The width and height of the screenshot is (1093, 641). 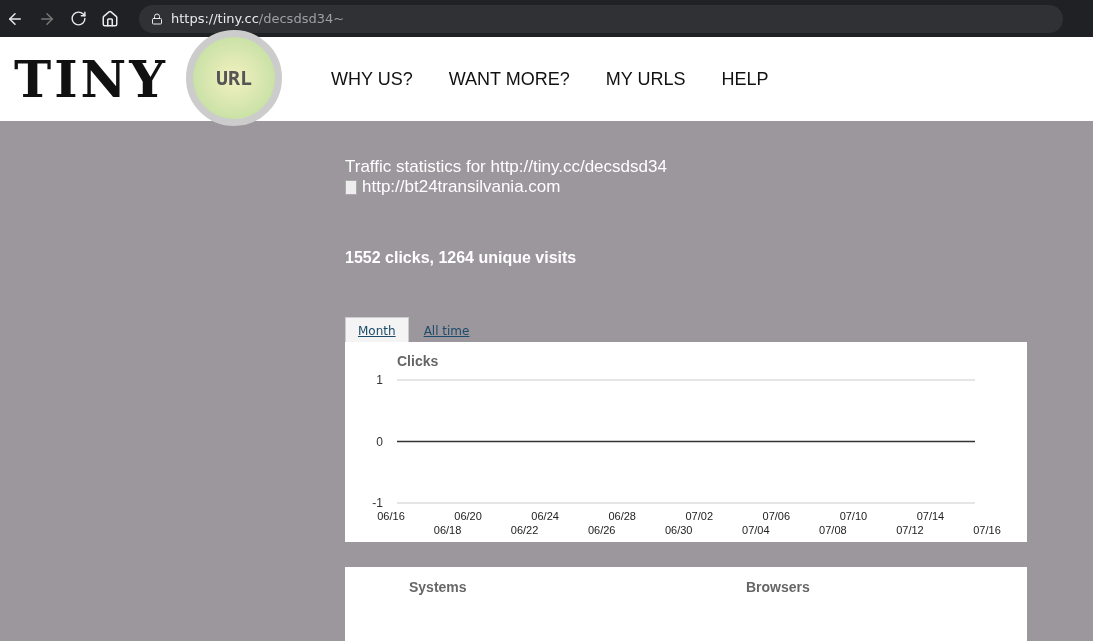 What do you see at coordinates (778, 588) in the screenshot?
I see `panel-title: Browsers` at bounding box center [778, 588].